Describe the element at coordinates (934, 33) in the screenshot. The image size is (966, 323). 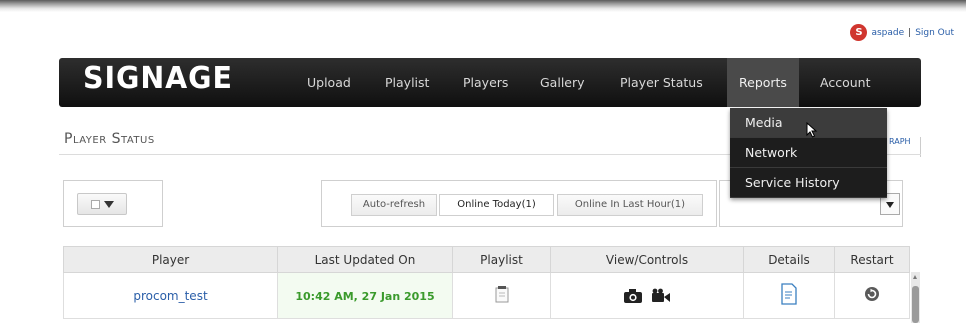
I see `sign-out-link: Sign Out` at that location.